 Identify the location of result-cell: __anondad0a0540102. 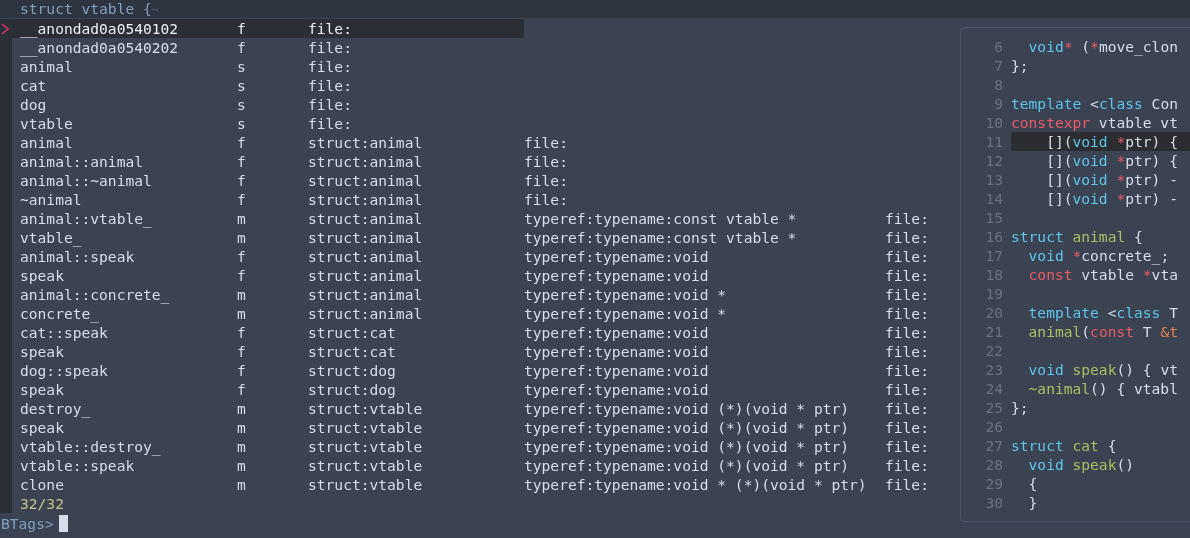
(124, 28).